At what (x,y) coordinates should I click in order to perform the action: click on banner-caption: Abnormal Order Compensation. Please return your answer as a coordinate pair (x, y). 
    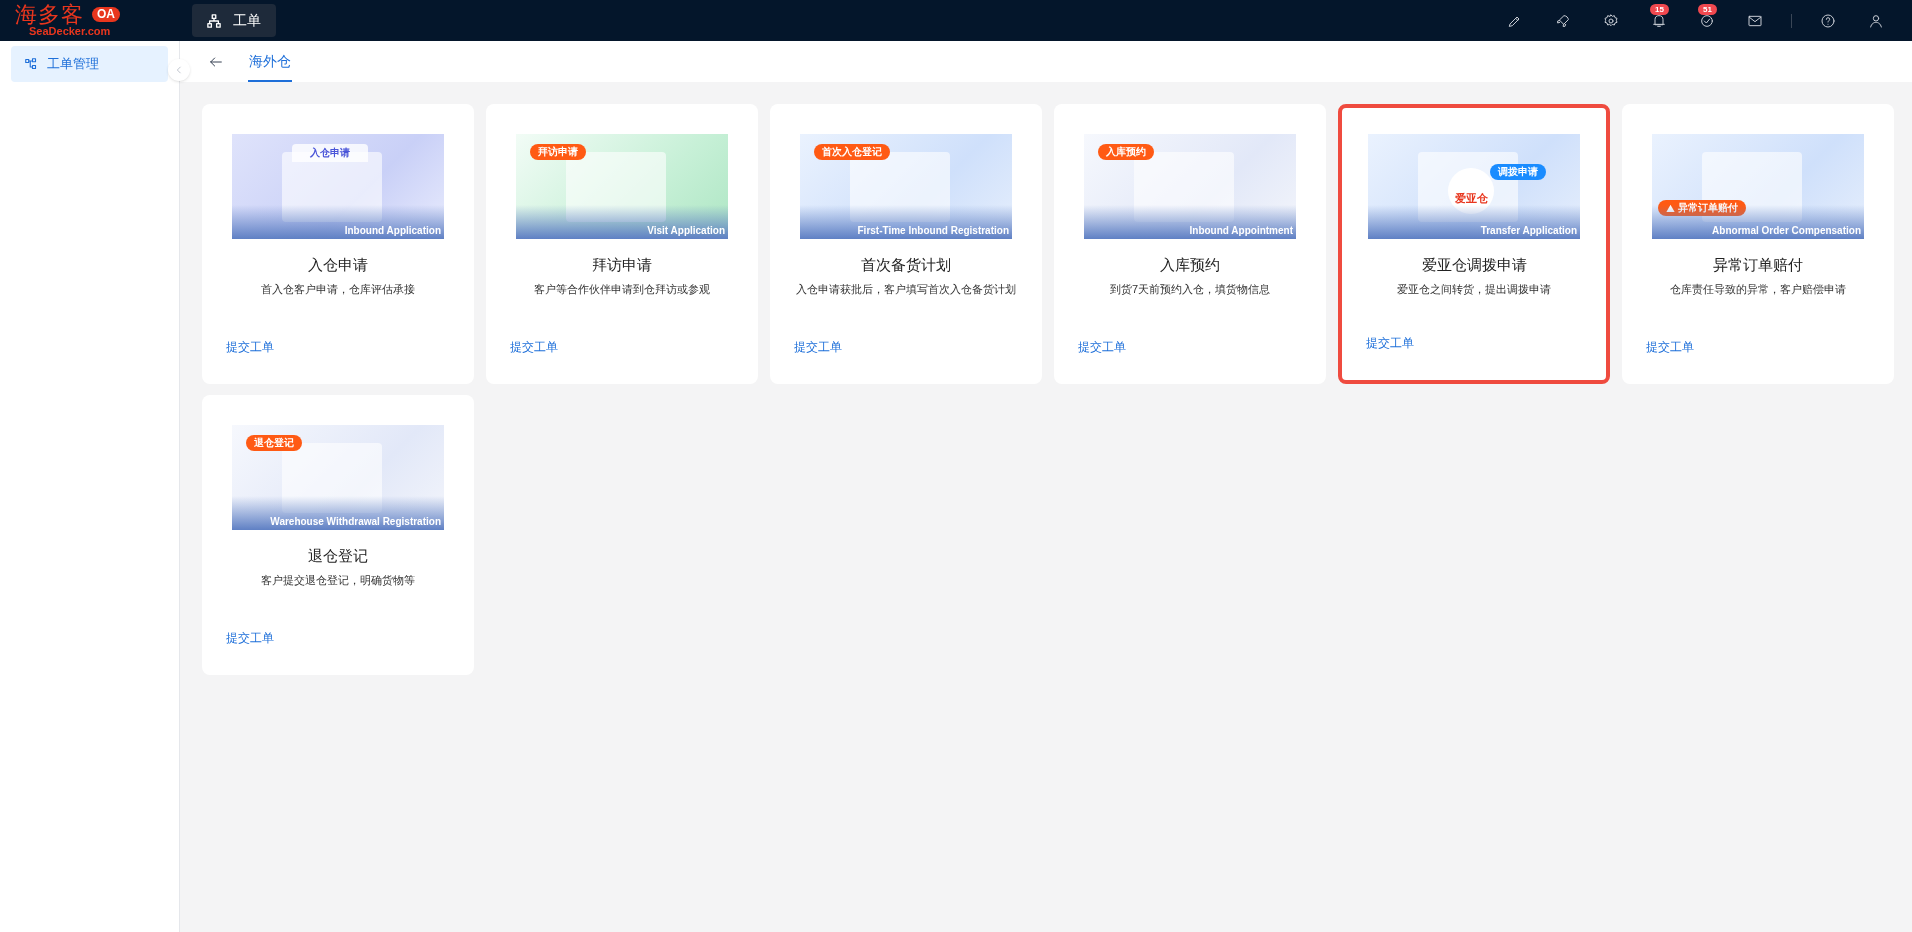
    Looking at the image, I should click on (1786, 231).